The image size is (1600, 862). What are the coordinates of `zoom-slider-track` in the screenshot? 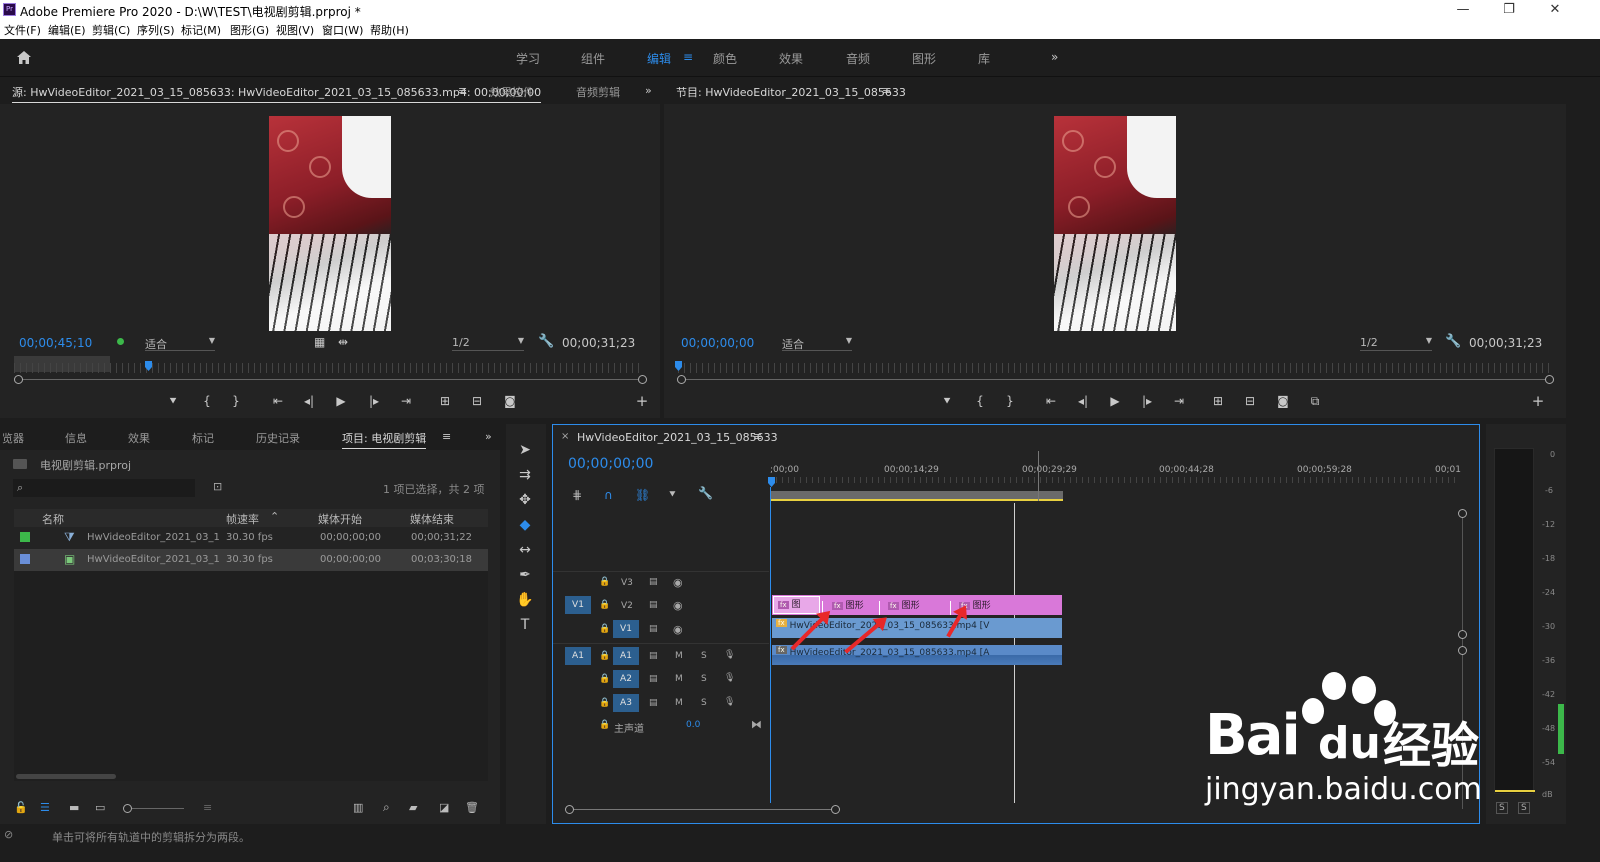 It's located at (158, 808).